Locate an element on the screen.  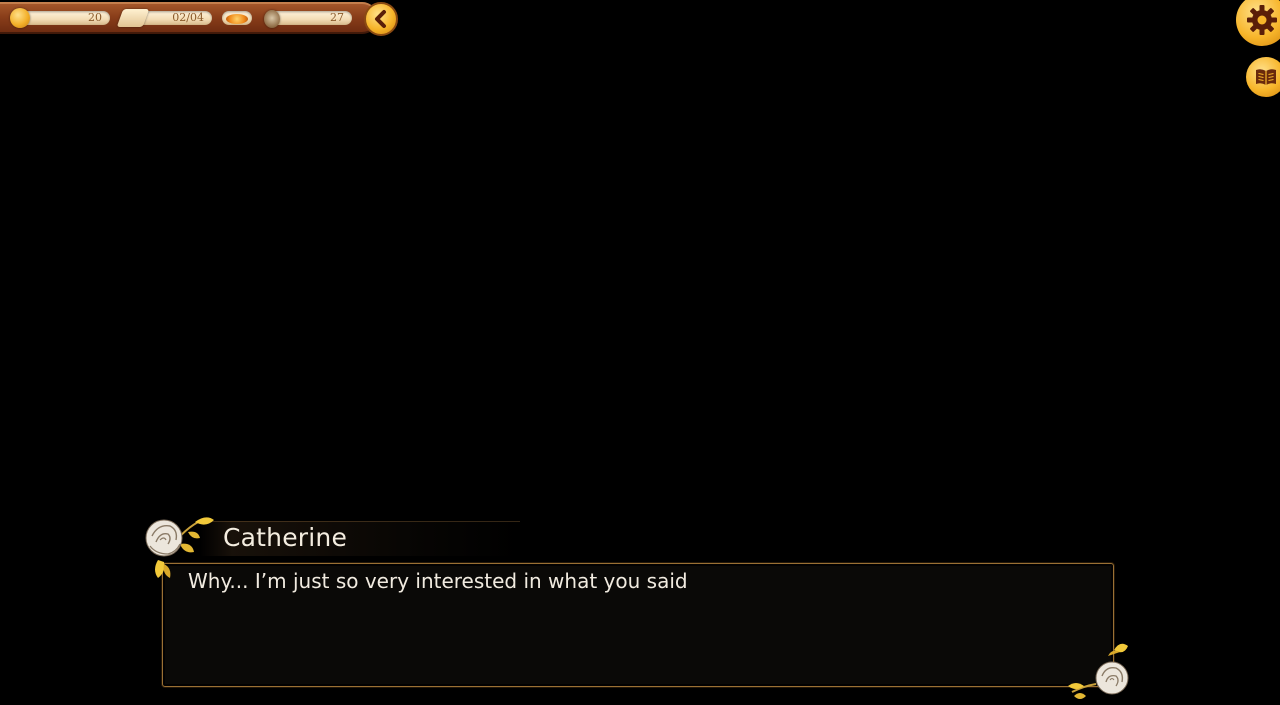
back-button is located at coordinates (381, 19).